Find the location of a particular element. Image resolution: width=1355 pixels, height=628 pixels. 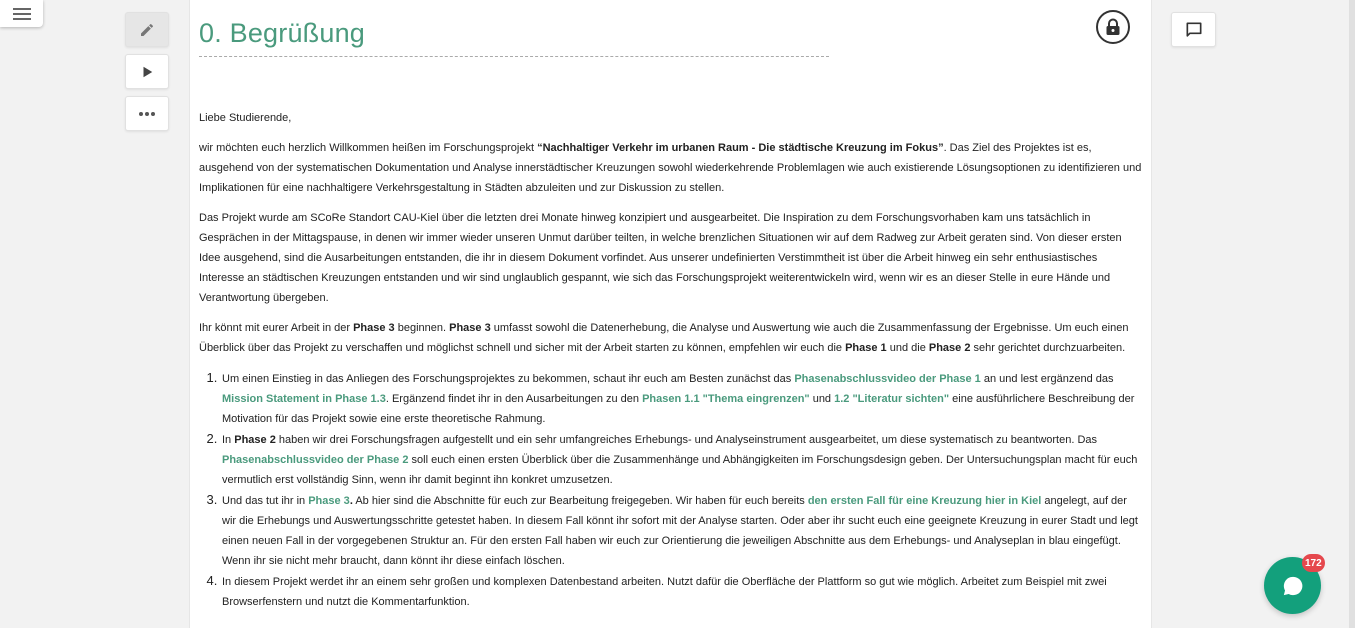

text: beginnen. is located at coordinates (422, 328).